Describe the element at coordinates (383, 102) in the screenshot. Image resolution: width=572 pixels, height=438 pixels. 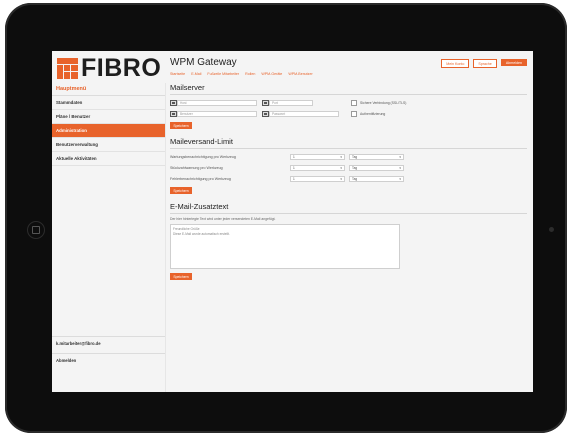
I see `ssl-checkbox-label: Sichere Verbindung (SSL/TLS)` at that location.